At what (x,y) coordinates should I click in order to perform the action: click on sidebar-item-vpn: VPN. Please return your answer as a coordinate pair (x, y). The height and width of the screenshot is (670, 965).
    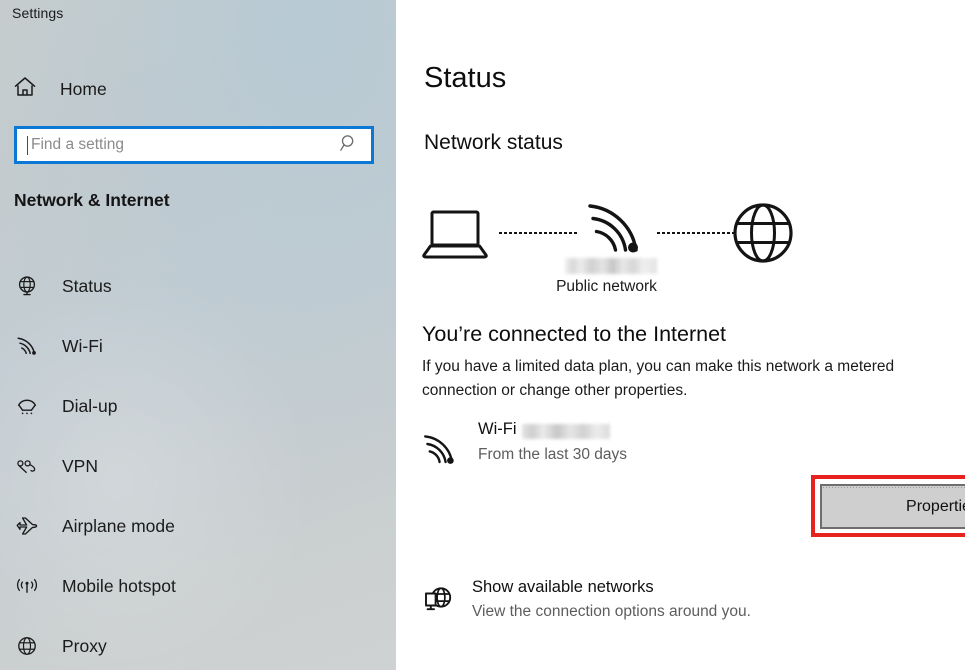
    Looking at the image, I should click on (198, 466).